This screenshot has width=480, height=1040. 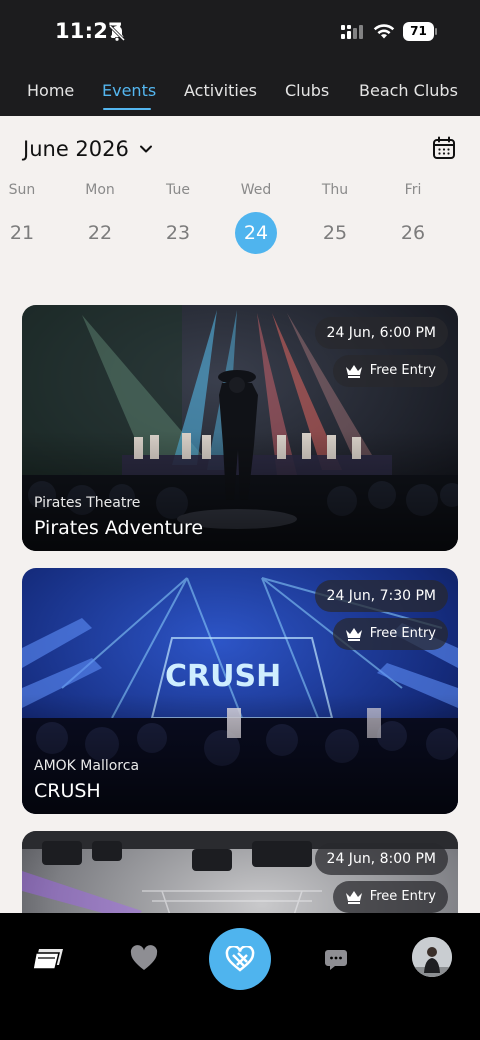 I want to click on tickets-icon, so click(x=49, y=959).